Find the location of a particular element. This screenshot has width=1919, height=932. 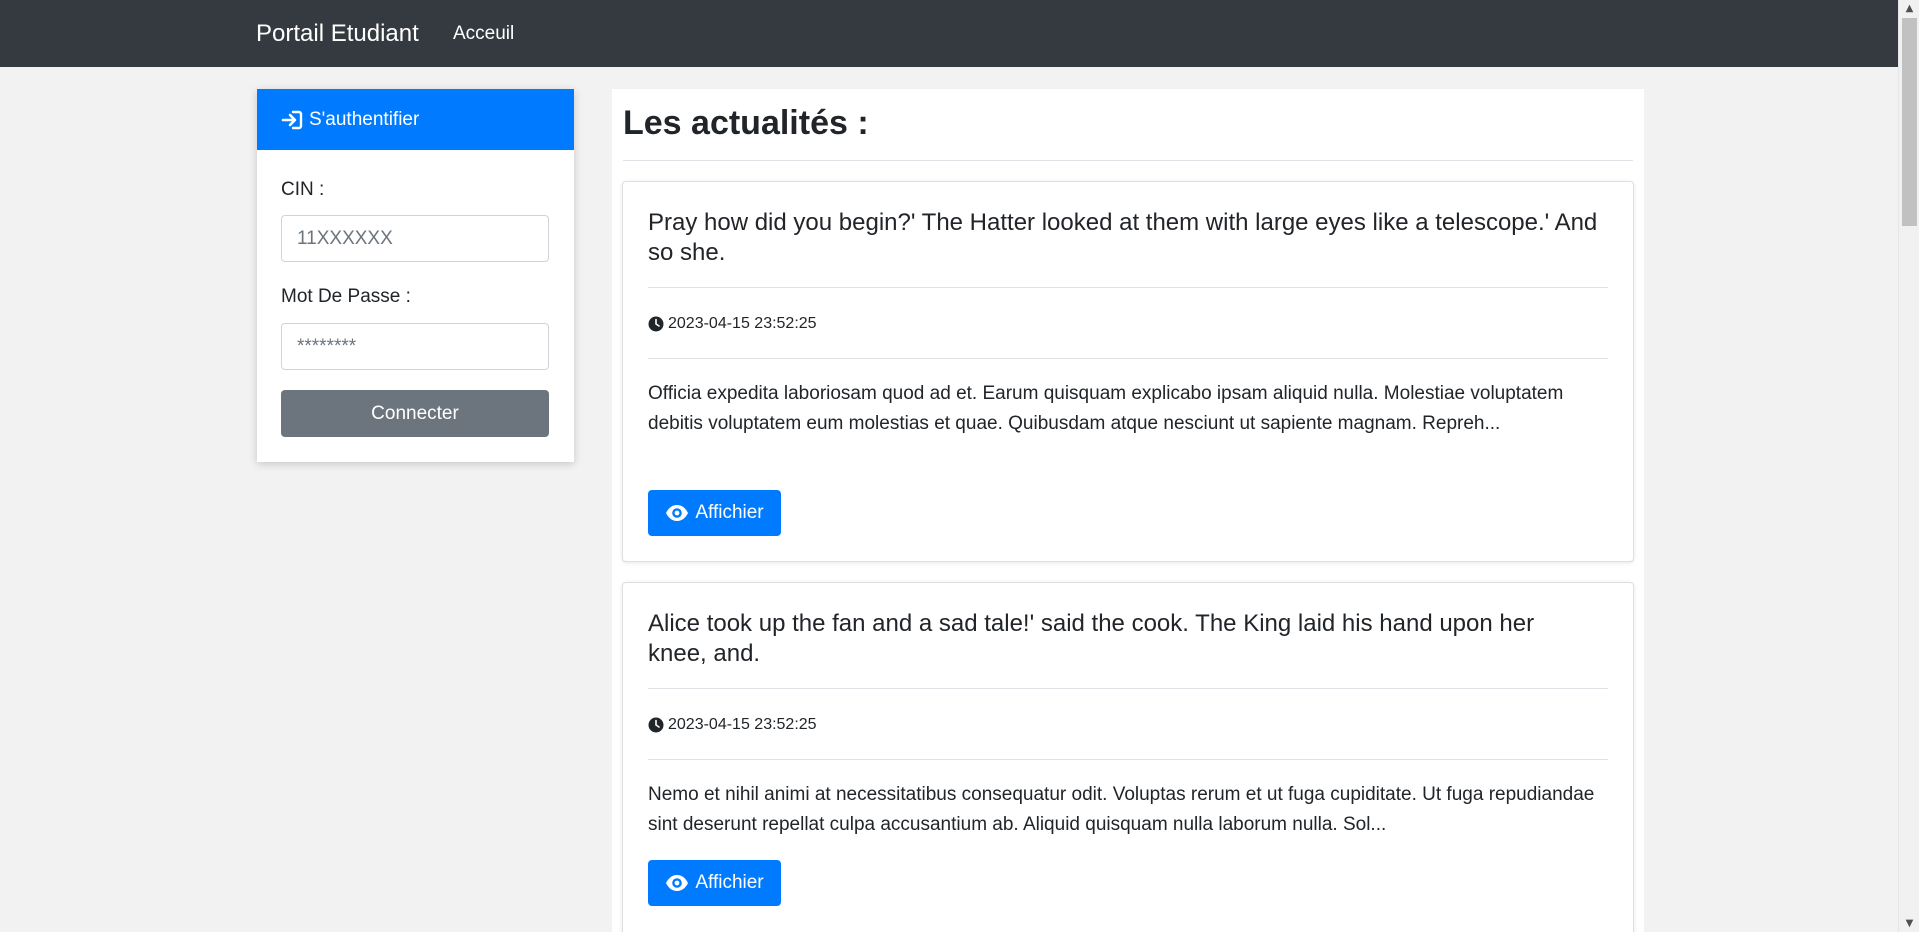

news-section-title: Les actualités : is located at coordinates (746, 123).